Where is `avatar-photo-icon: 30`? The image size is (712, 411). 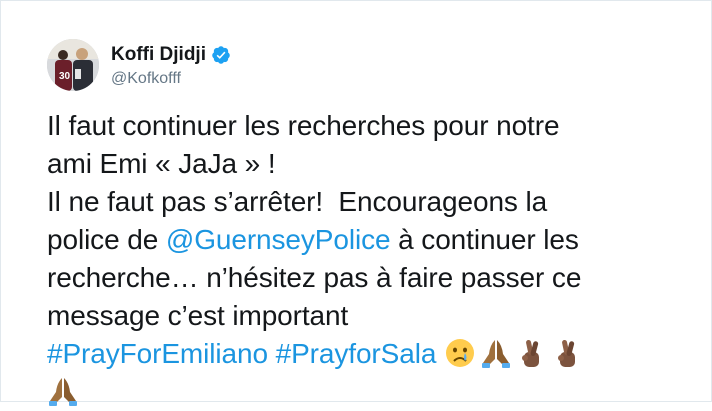
avatar-photo-icon: 30 is located at coordinates (73, 65).